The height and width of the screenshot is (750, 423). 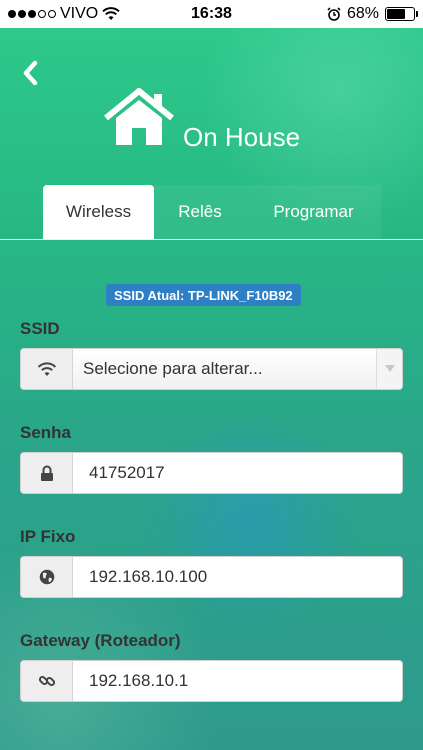 I want to click on ip-fixo-input: 192.168.10.100, so click(x=211, y=577).